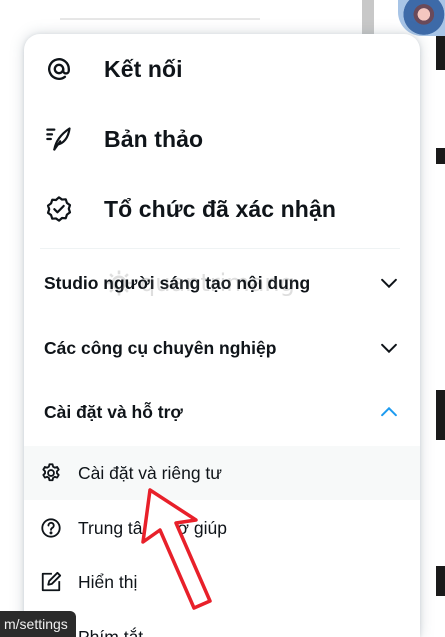  What do you see at coordinates (150, 472) in the screenshot?
I see `menu-item-label: Cài đặt và riêng tư` at bounding box center [150, 472].